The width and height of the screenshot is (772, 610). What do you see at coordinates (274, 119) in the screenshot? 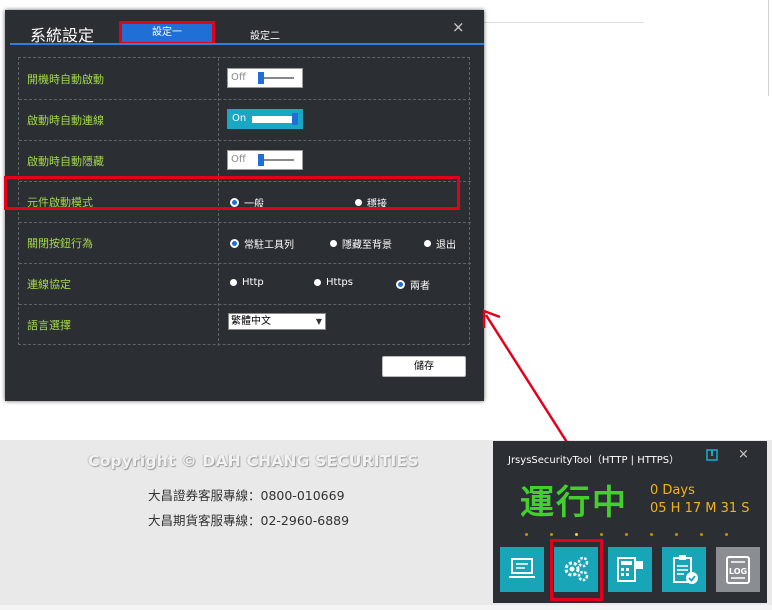
I see `toggle-rail` at bounding box center [274, 119].